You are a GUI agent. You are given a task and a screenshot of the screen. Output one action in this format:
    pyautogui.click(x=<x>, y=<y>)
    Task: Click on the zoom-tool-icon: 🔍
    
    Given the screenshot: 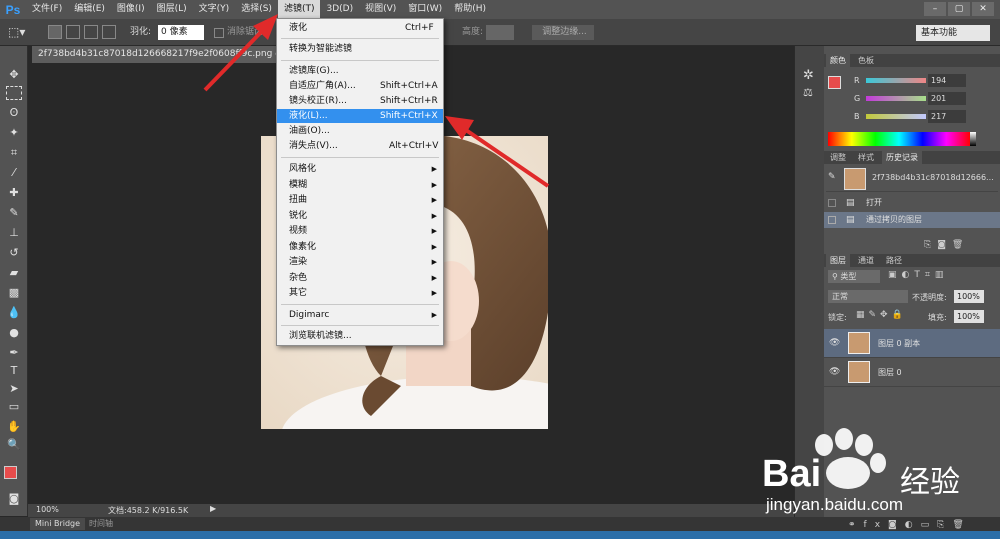 What is the action you would take?
    pyautogui.click(x=14, y=445)
    